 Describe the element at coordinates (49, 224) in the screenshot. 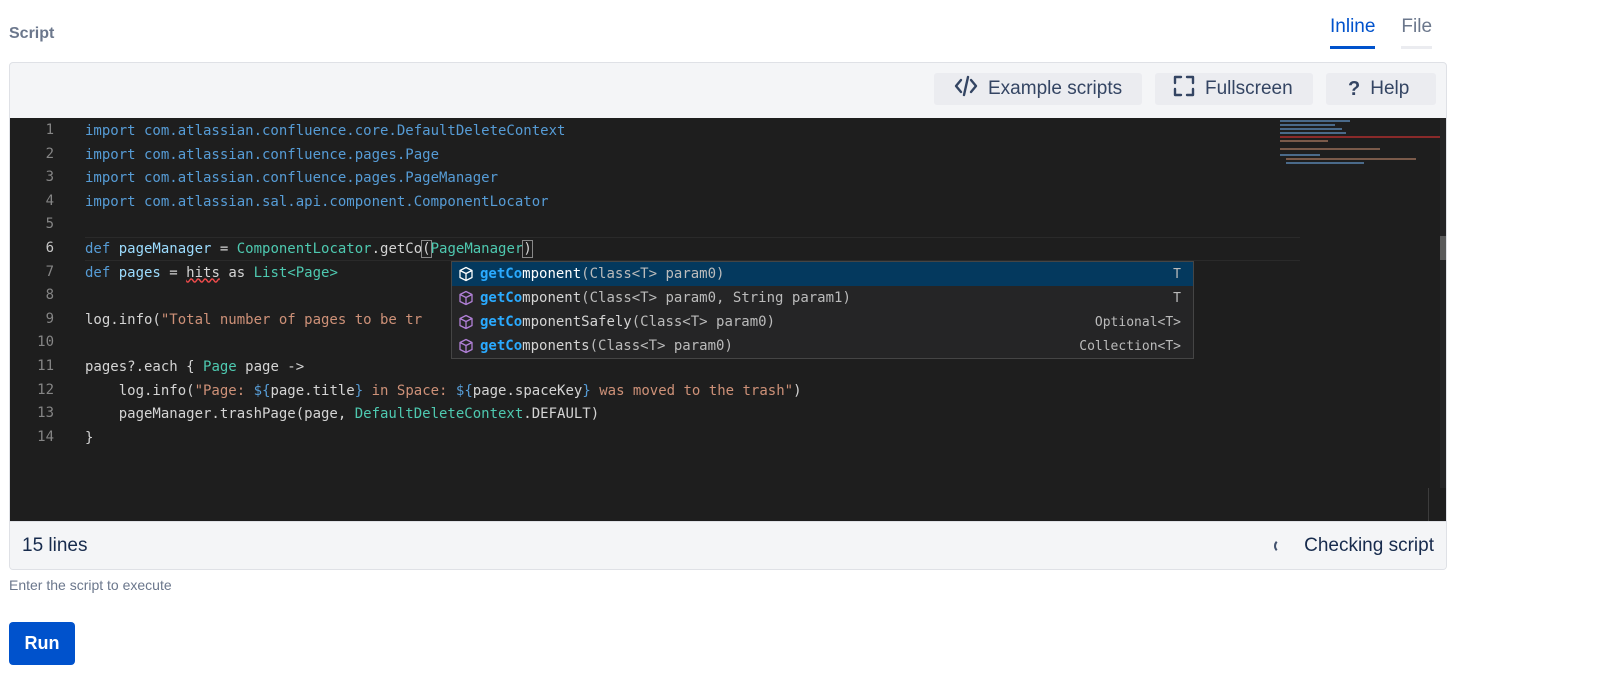

I see `line-number: 5` at that location.